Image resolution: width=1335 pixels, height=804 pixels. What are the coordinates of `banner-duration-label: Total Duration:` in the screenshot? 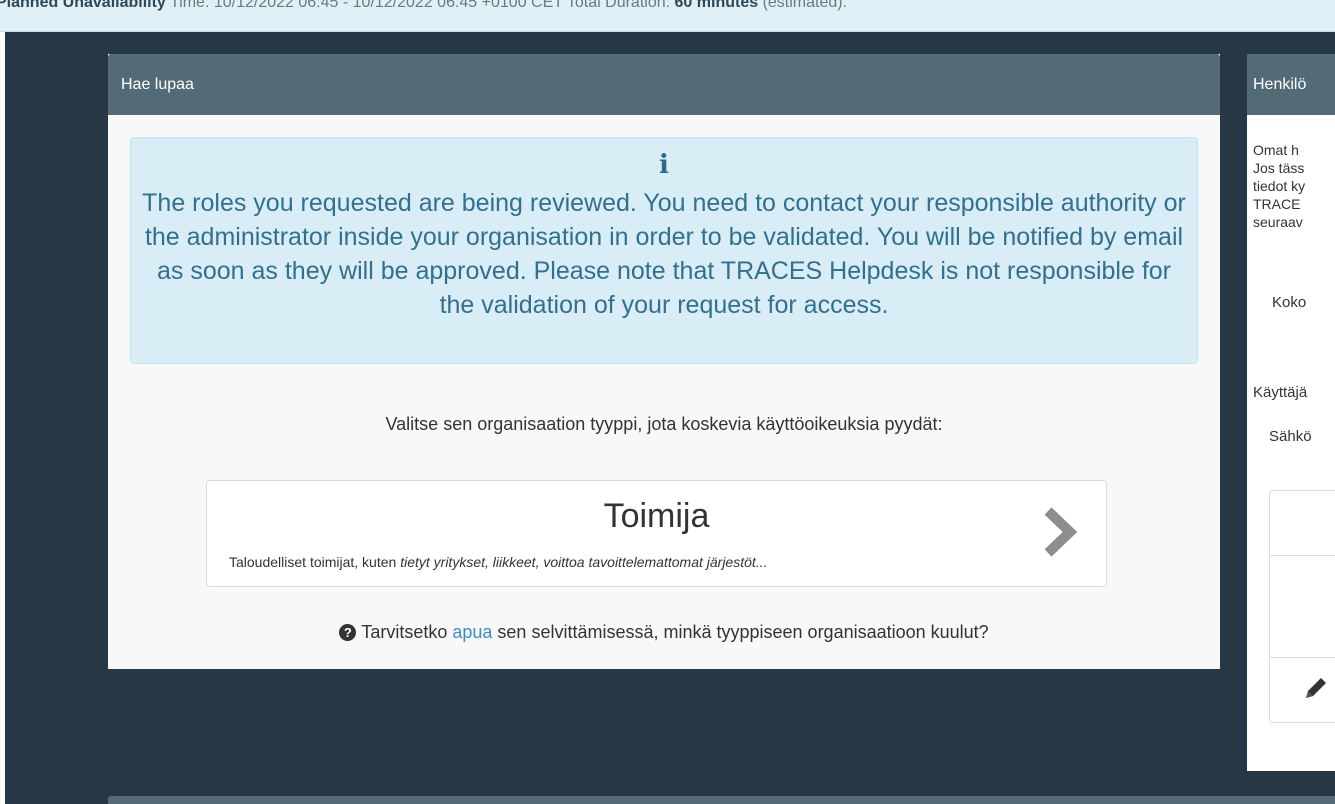 It's located at (618, 5).